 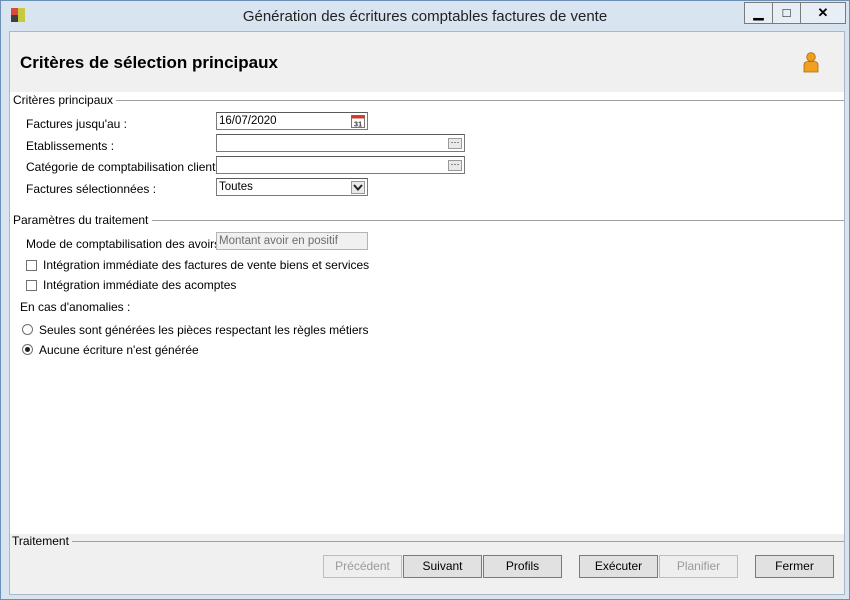 I want to click on execute-button: Exécuter, so click(x=618, y=566).